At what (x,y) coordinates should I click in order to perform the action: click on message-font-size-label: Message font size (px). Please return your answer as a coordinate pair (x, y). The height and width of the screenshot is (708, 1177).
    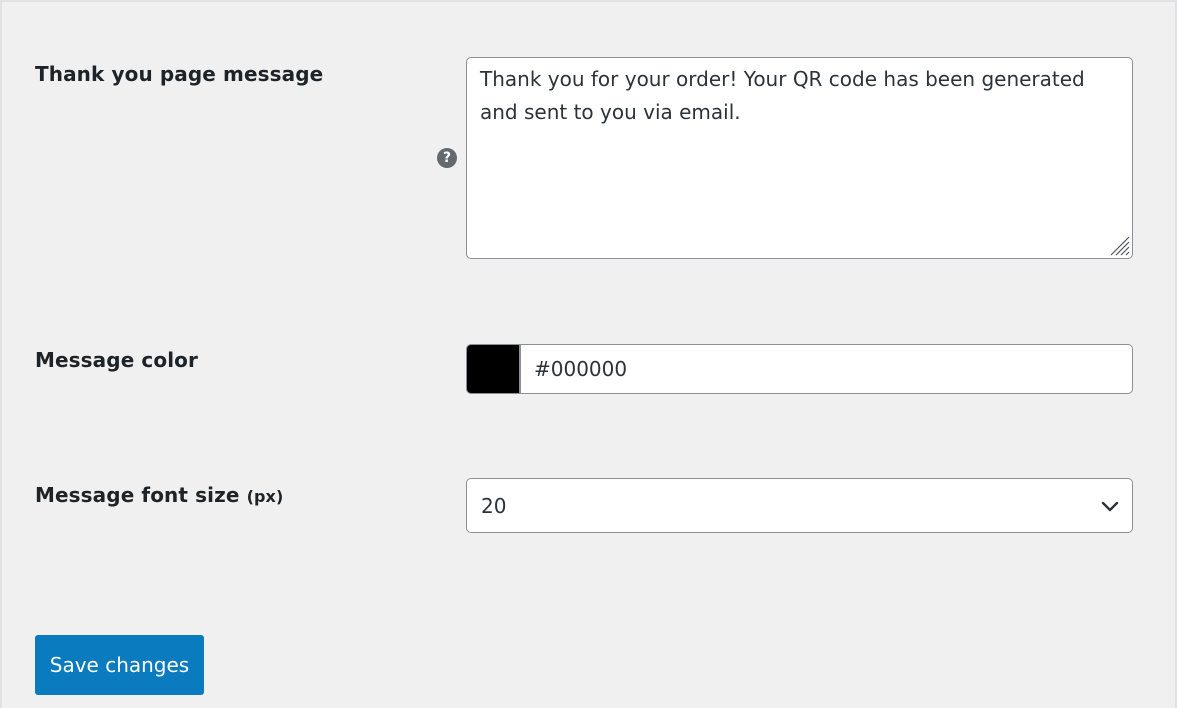
    Looking at the image, I should click on (159, 495).